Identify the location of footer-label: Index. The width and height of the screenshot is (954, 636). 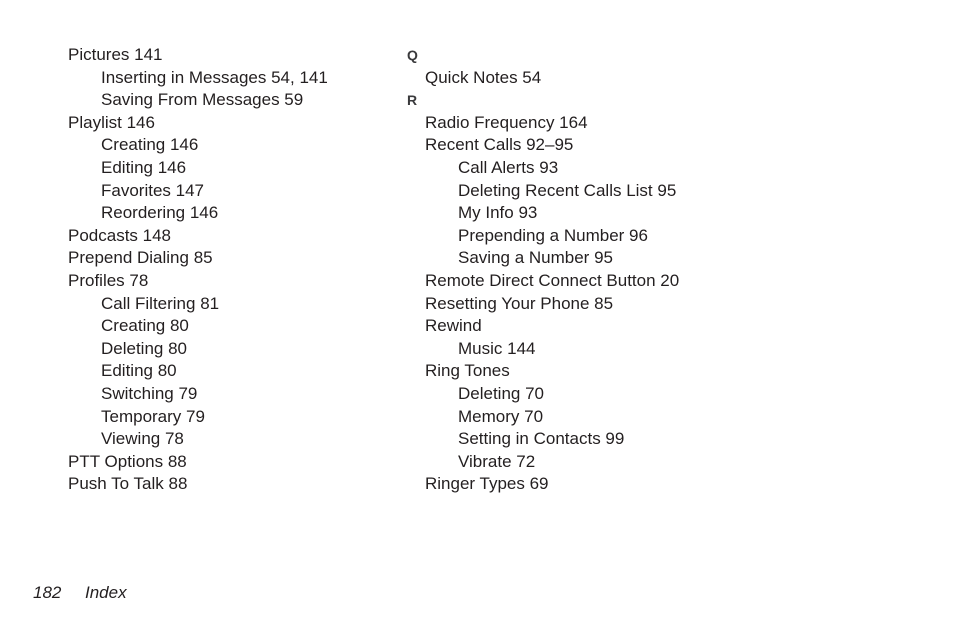
(106, 592).